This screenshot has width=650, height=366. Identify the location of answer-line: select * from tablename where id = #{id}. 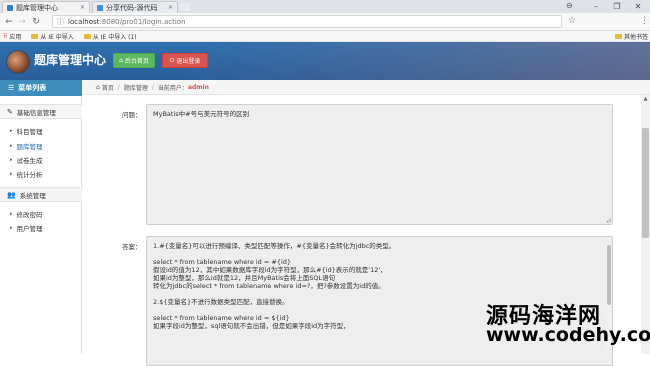
(222, 262).